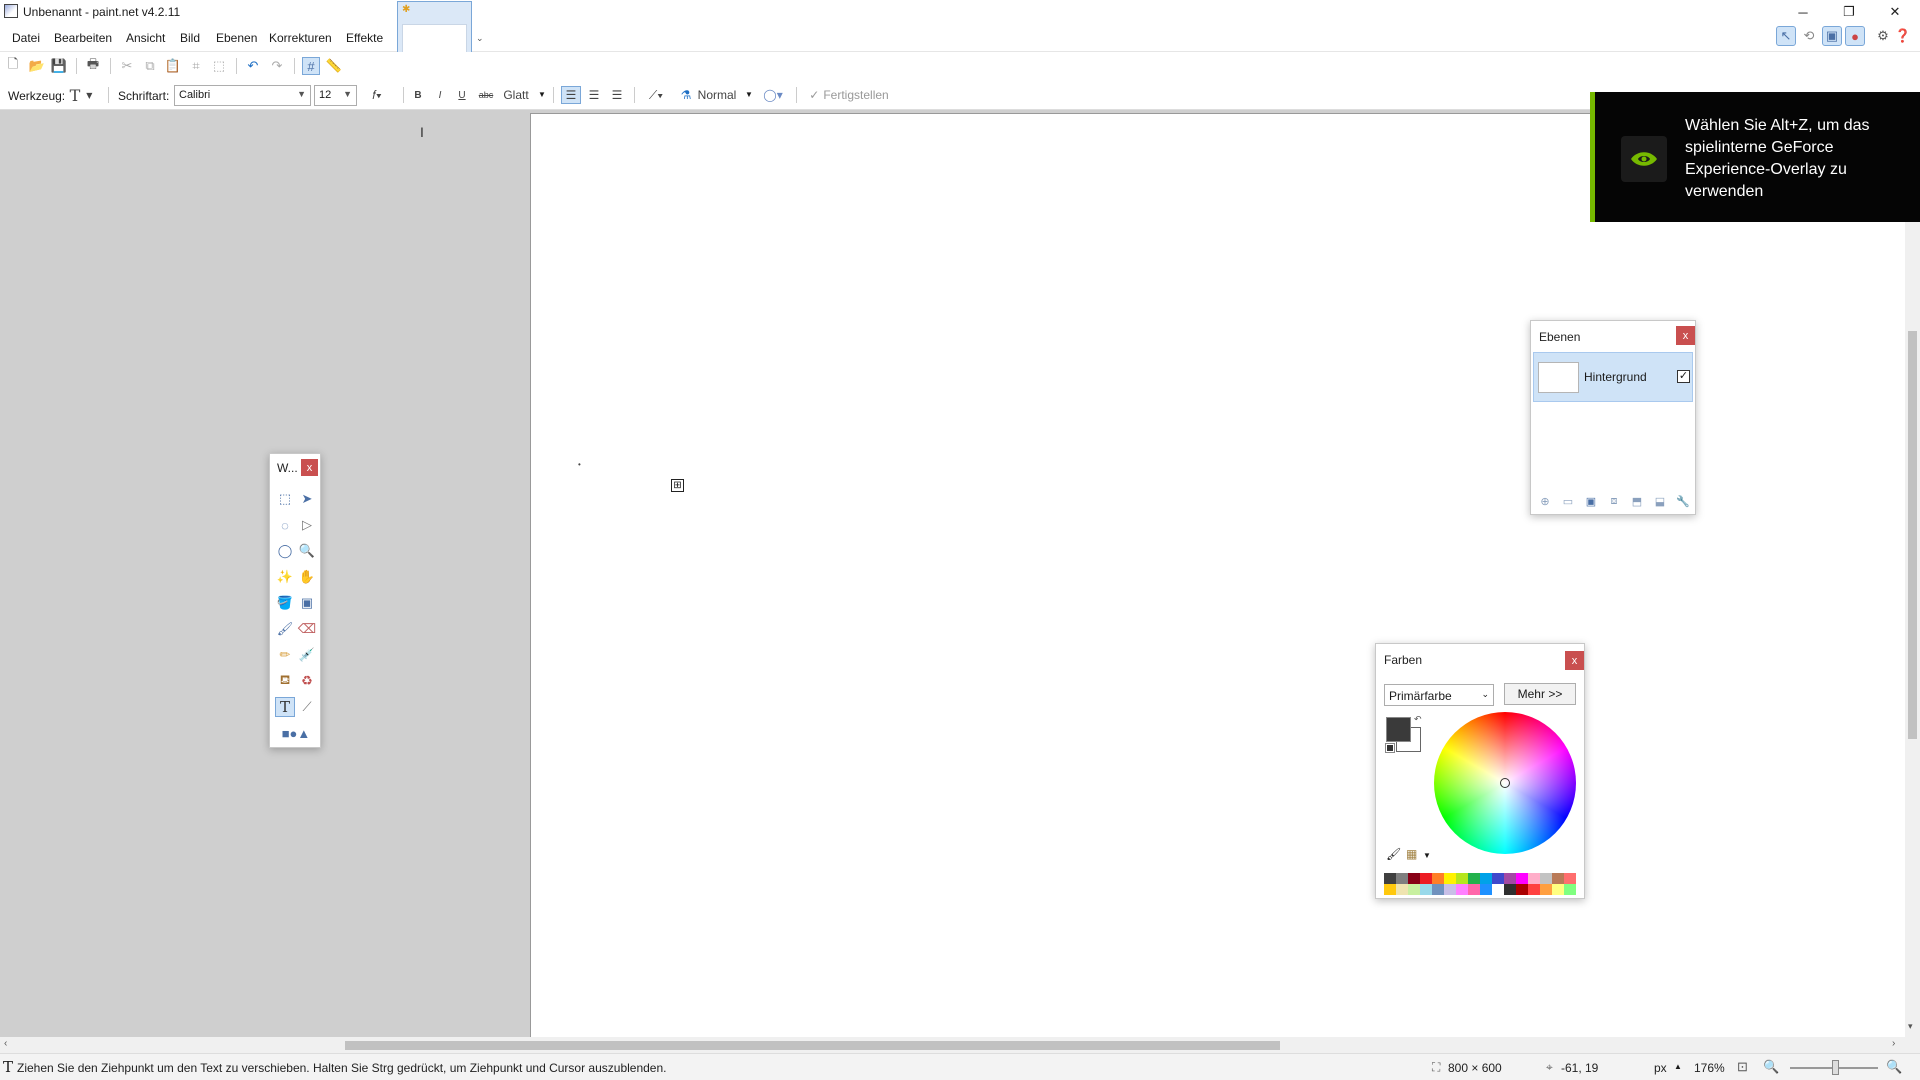 The width and height of the screenshot is (1920, 1080). What do you see at coordinates (1683, 501) in the screenshot?
I see `layer-properties-button: 🔧` at bounding box center [1683, 501].